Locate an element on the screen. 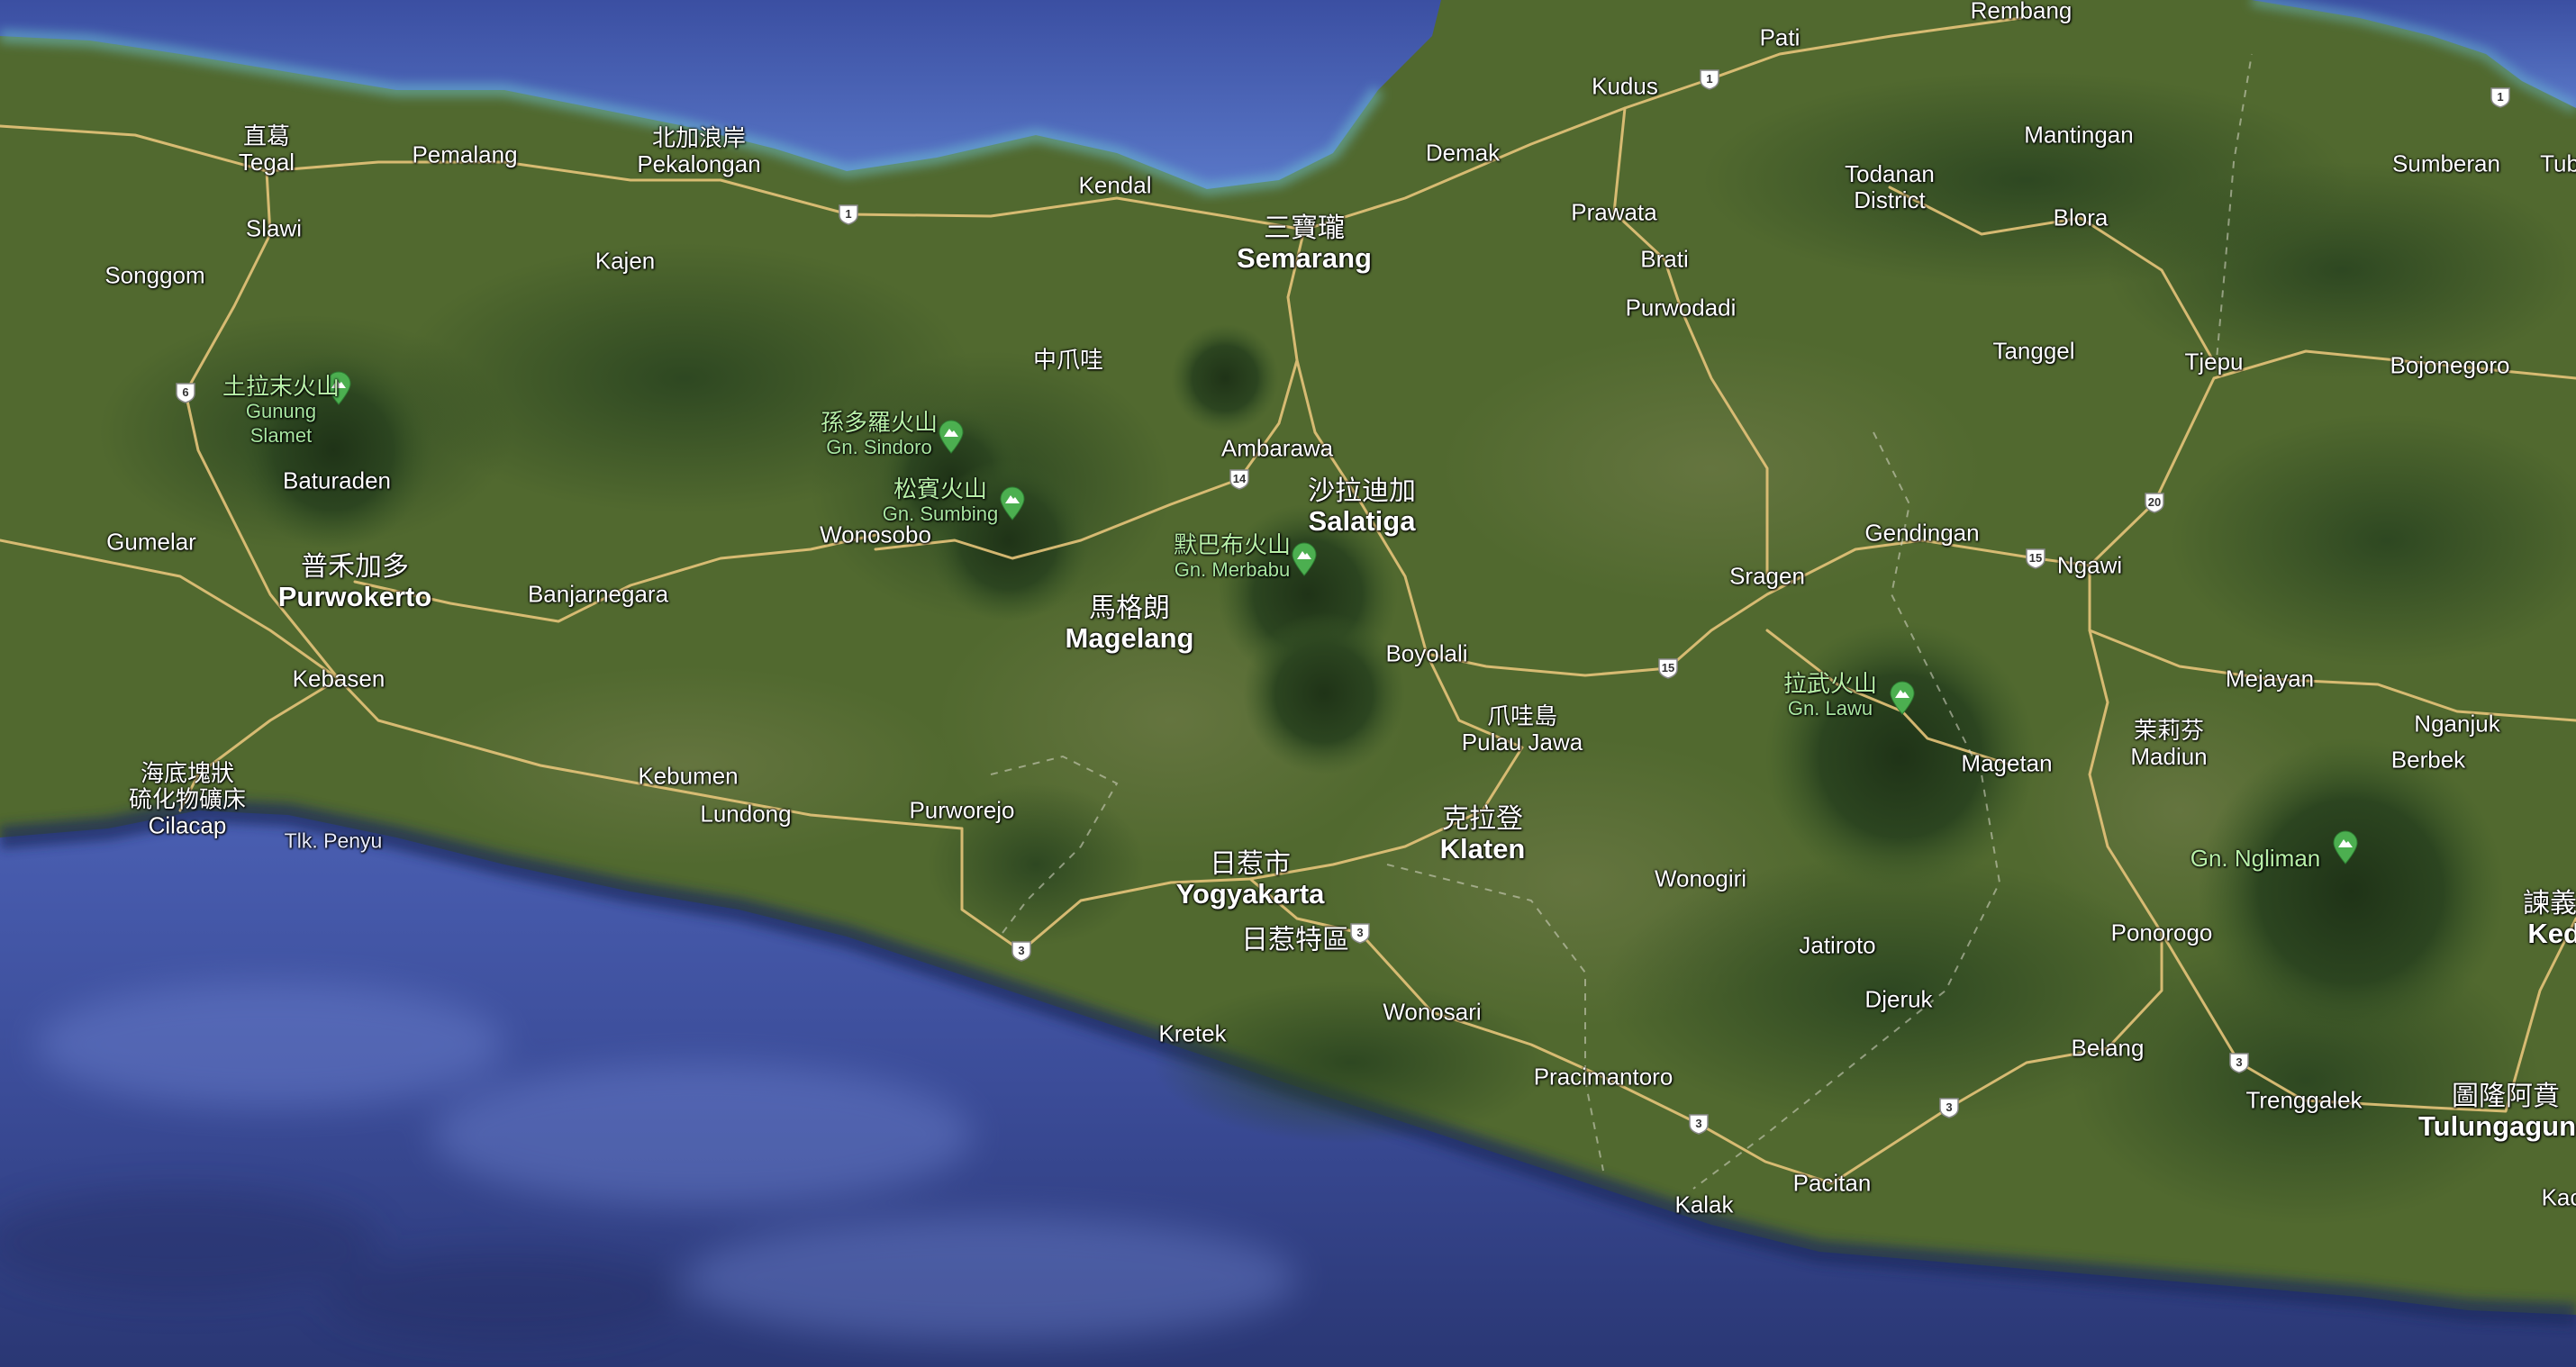  place-label-name: Banjarnegara is located at coordinates (598, 594).